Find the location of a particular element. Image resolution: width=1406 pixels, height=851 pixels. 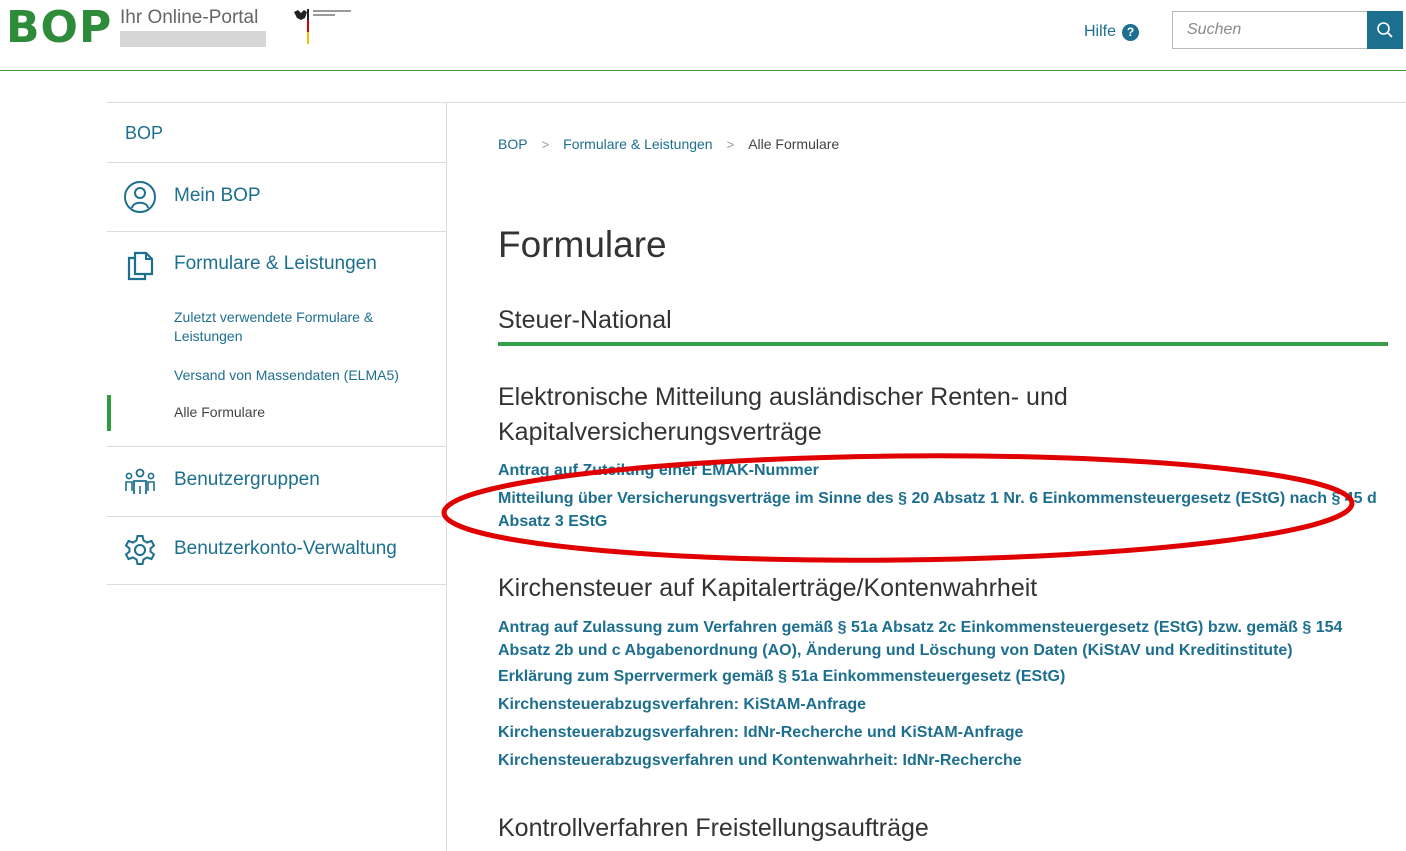

search-input is located at coordinates (1270, 30).